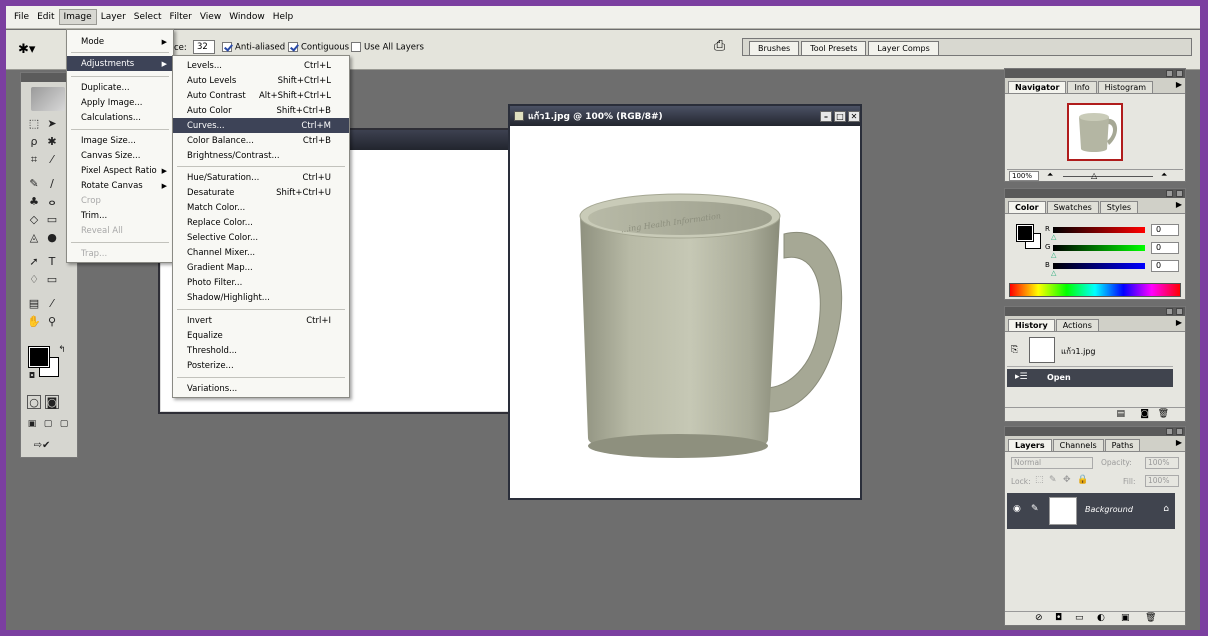 The width and height of the screenshot is (1208, 636). Describe the element at coordinates (42, 446) in the screenshot. I see `jump-to-imageready-icon: ⇨✔` at that location.